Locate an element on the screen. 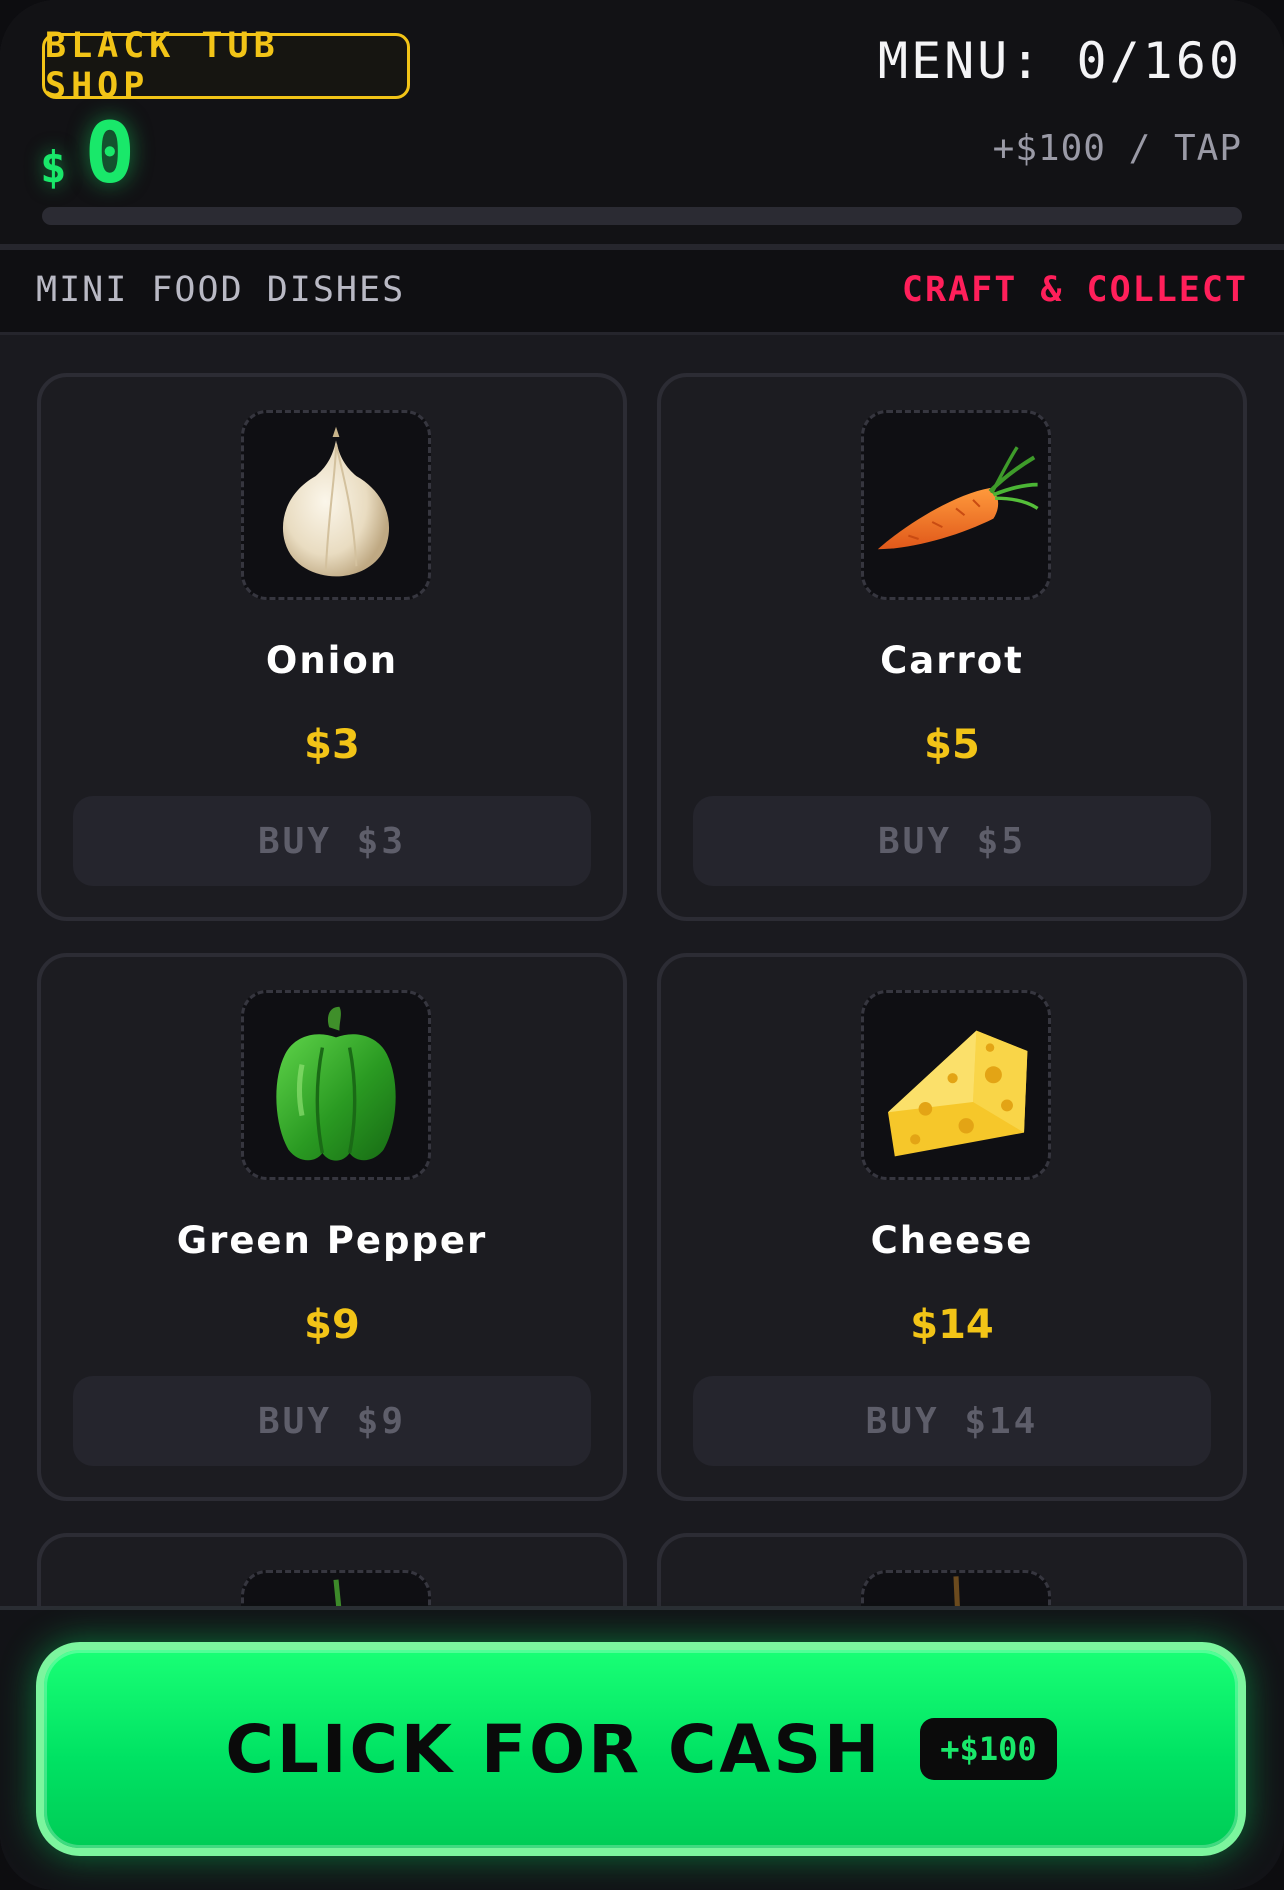 The height and width of the screenshot is (1890, 1284). item-card-cheese: Cheese $14 BUY $14 is located at coordinates (952, 1227).